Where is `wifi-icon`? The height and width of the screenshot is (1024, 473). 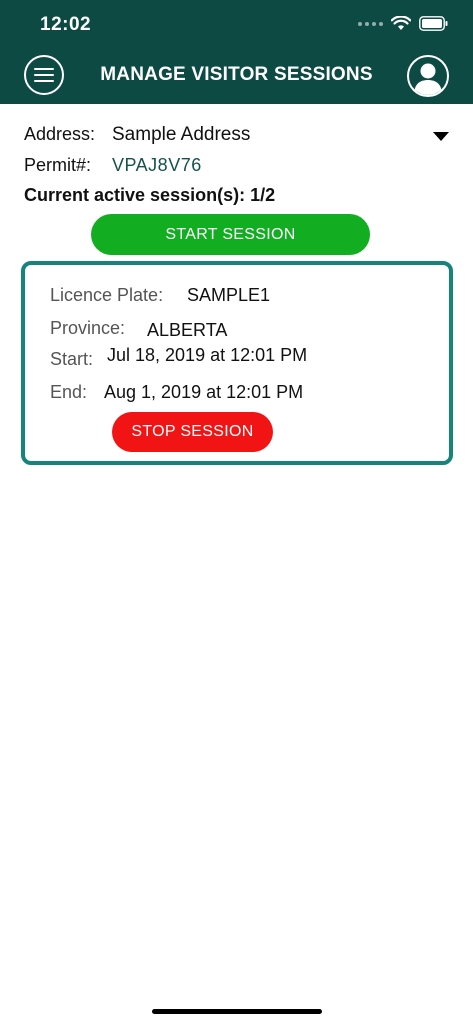 wifi-icon is located at coordinates (401, 23).